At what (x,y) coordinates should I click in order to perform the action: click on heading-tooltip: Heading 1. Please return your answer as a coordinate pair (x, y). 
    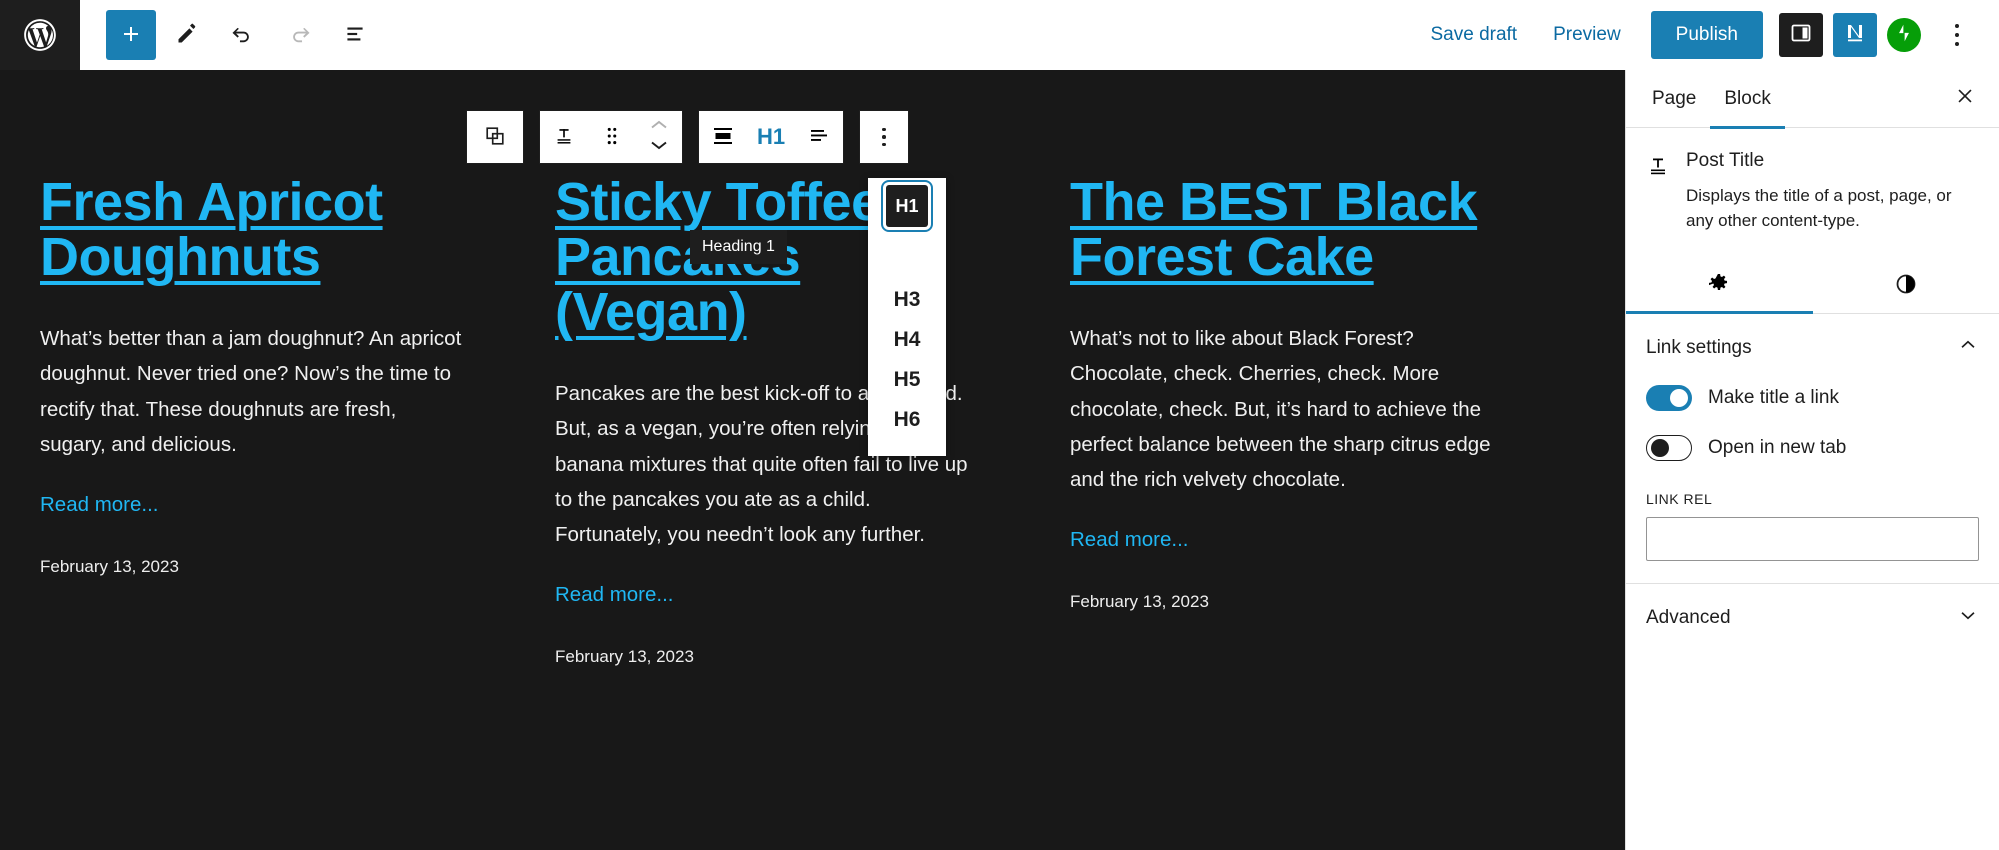
    Looking at the image, I should click on (738, 247).